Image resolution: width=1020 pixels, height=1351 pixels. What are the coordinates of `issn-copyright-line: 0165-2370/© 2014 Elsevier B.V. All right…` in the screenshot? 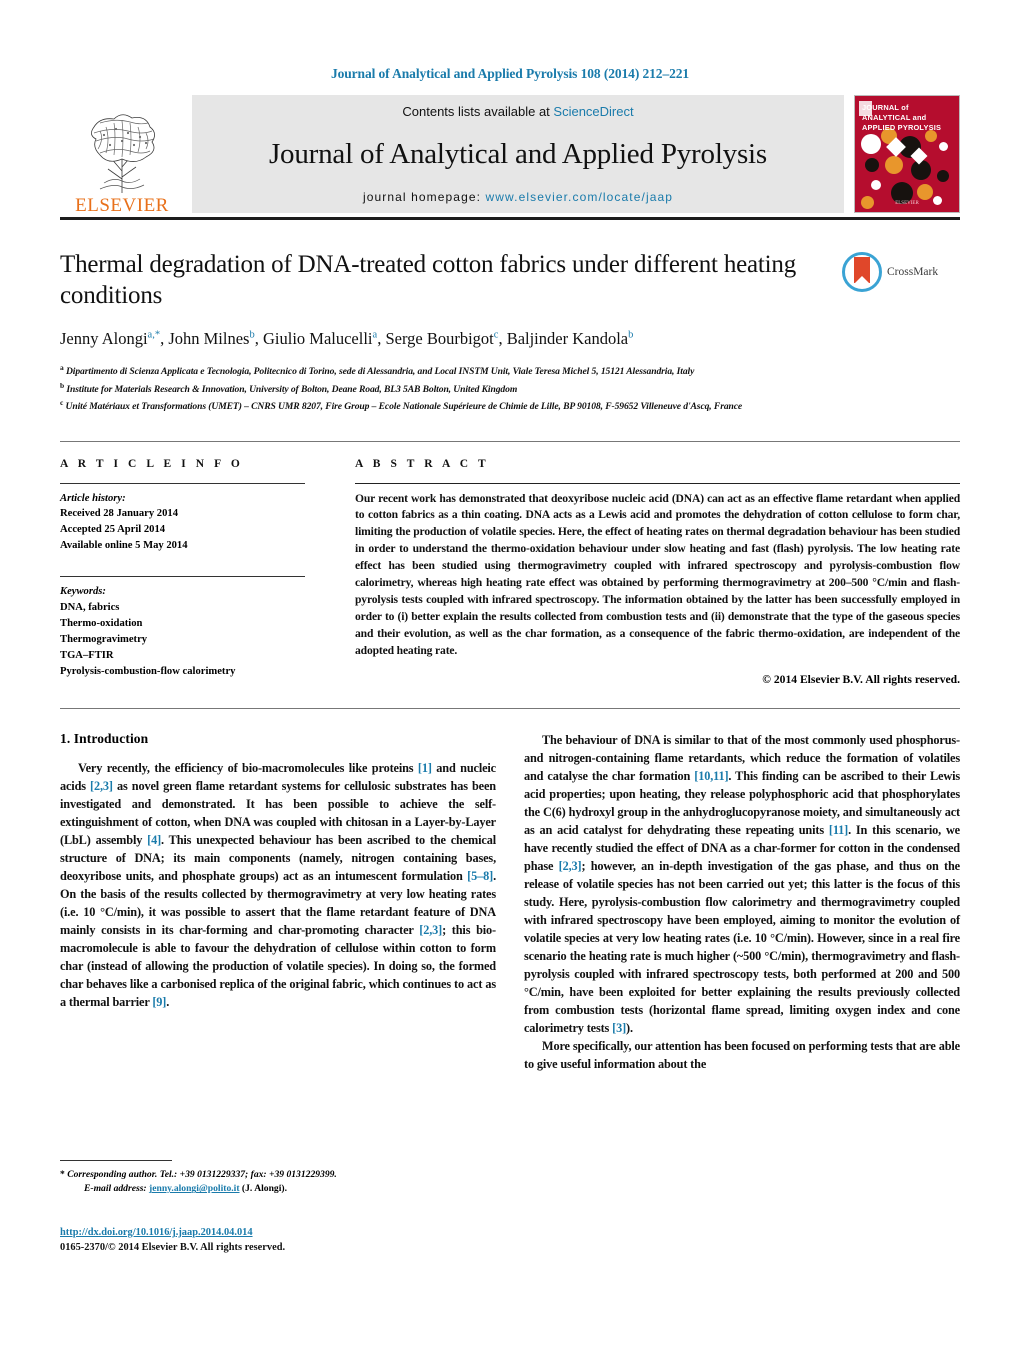 It's located at (173, 1248).